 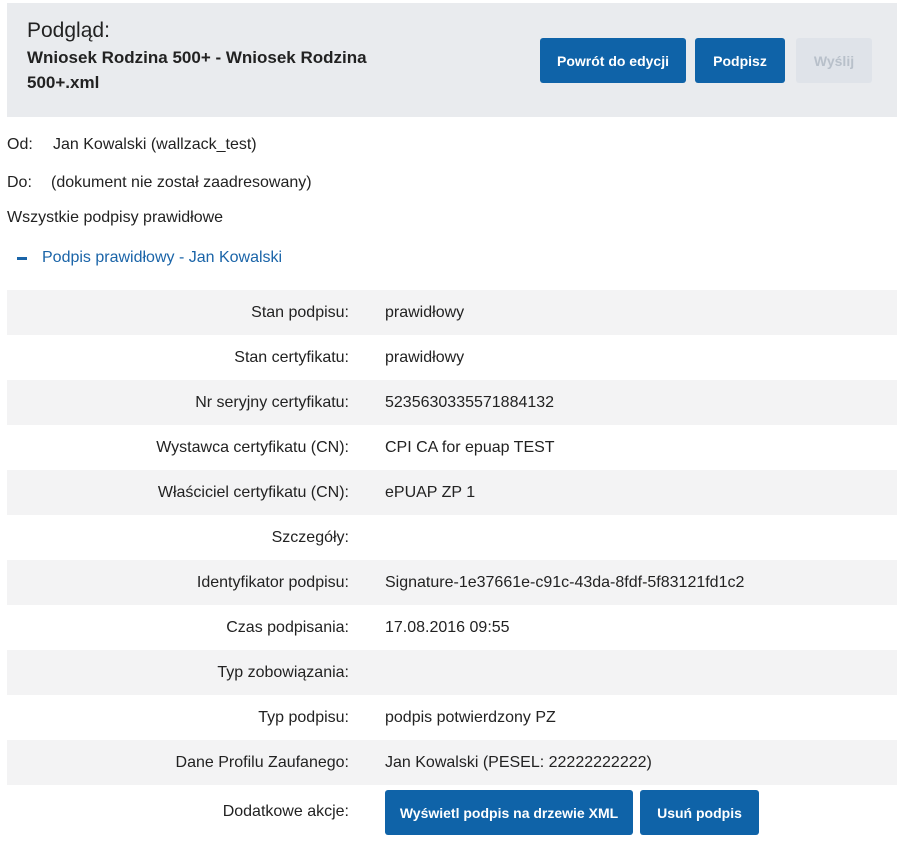 I want to click on detail-row: Czas podpisania: 17.08.2016 09:55, so click(x=452, y=627).